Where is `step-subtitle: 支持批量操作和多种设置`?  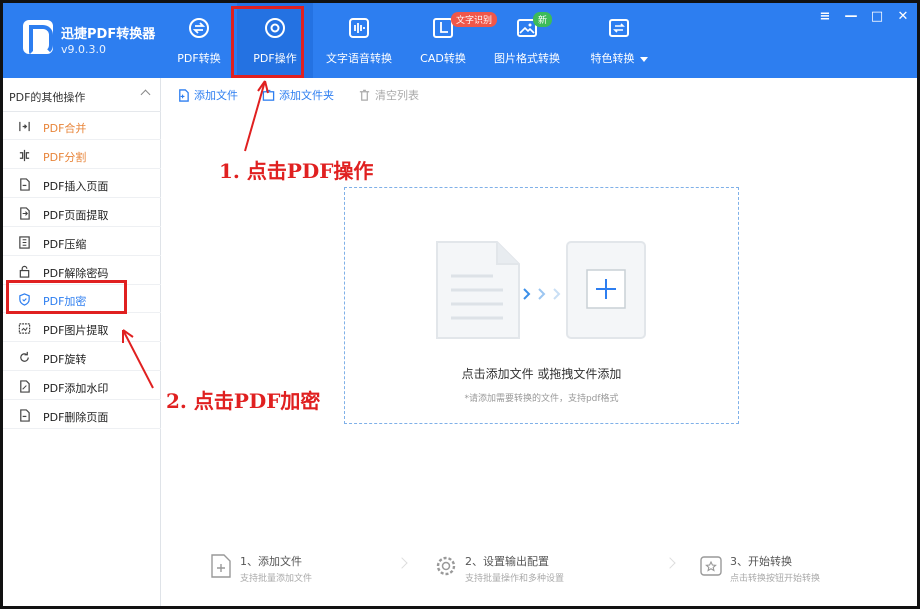 step-subtitle: 支持批量操作和多种设置 is located at coordinates (515, 579).